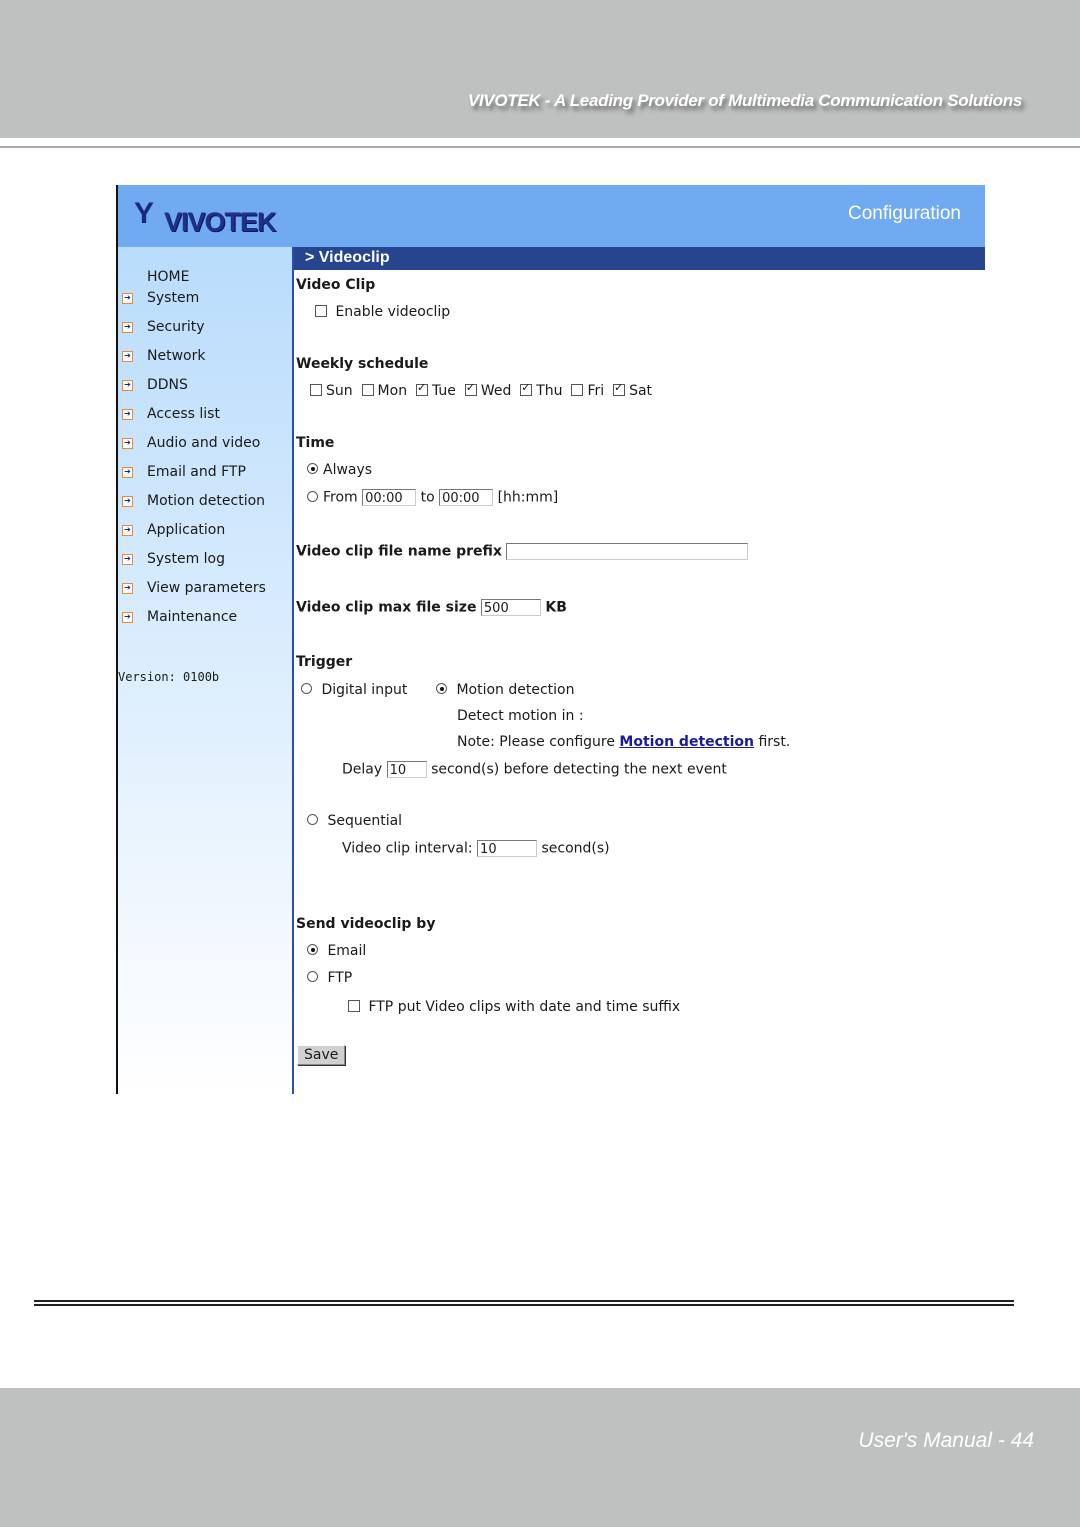  What do you see at coordinates (144, 213) in the screenshot?
I see `camera-logo-icon: Y` at bounding box center [144, 213].